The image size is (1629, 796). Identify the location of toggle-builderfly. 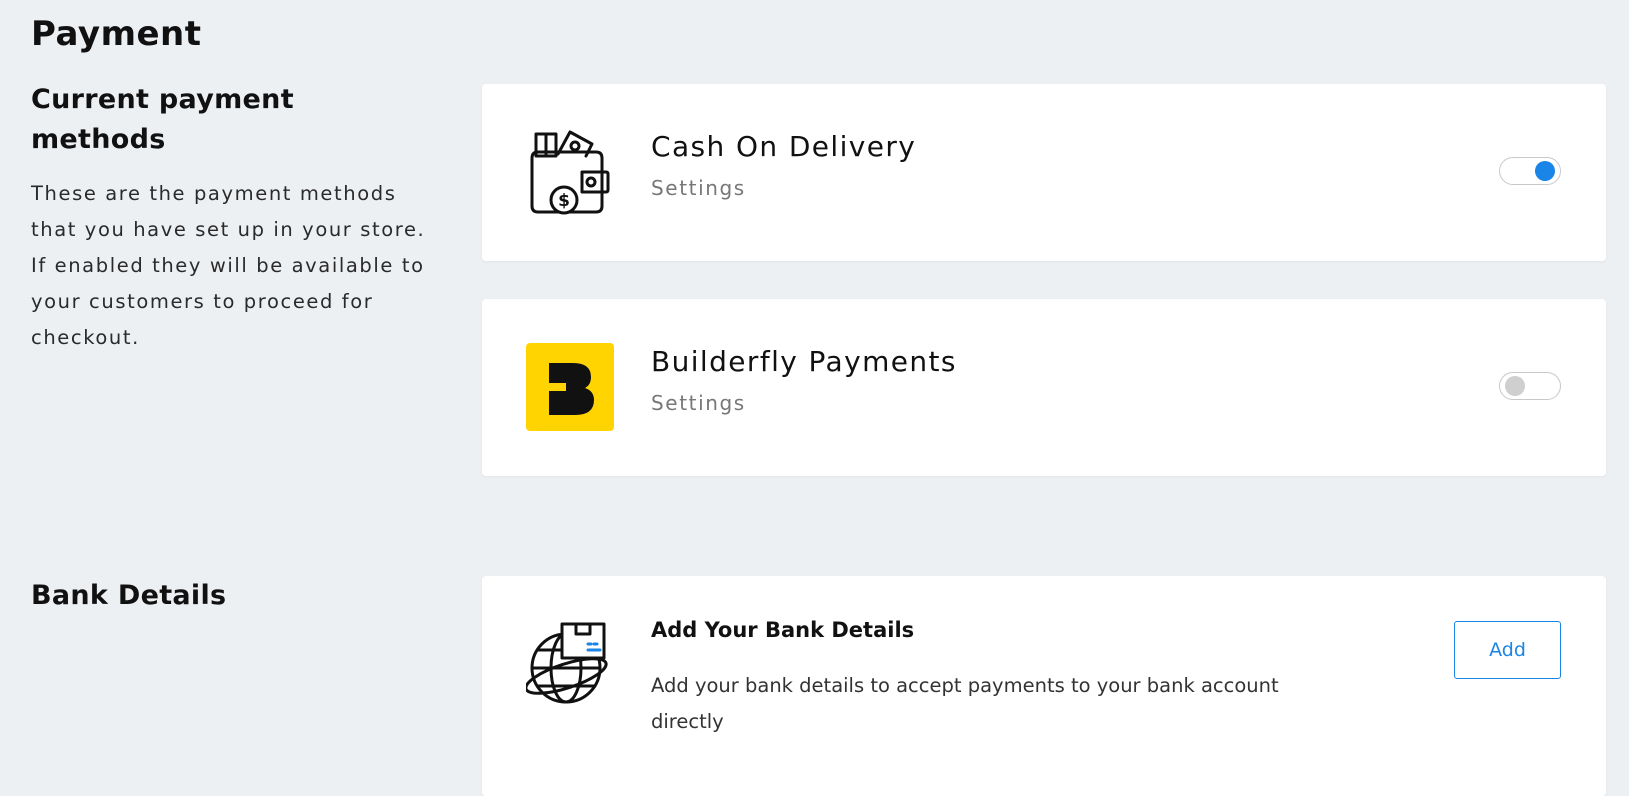
(1530, 386).